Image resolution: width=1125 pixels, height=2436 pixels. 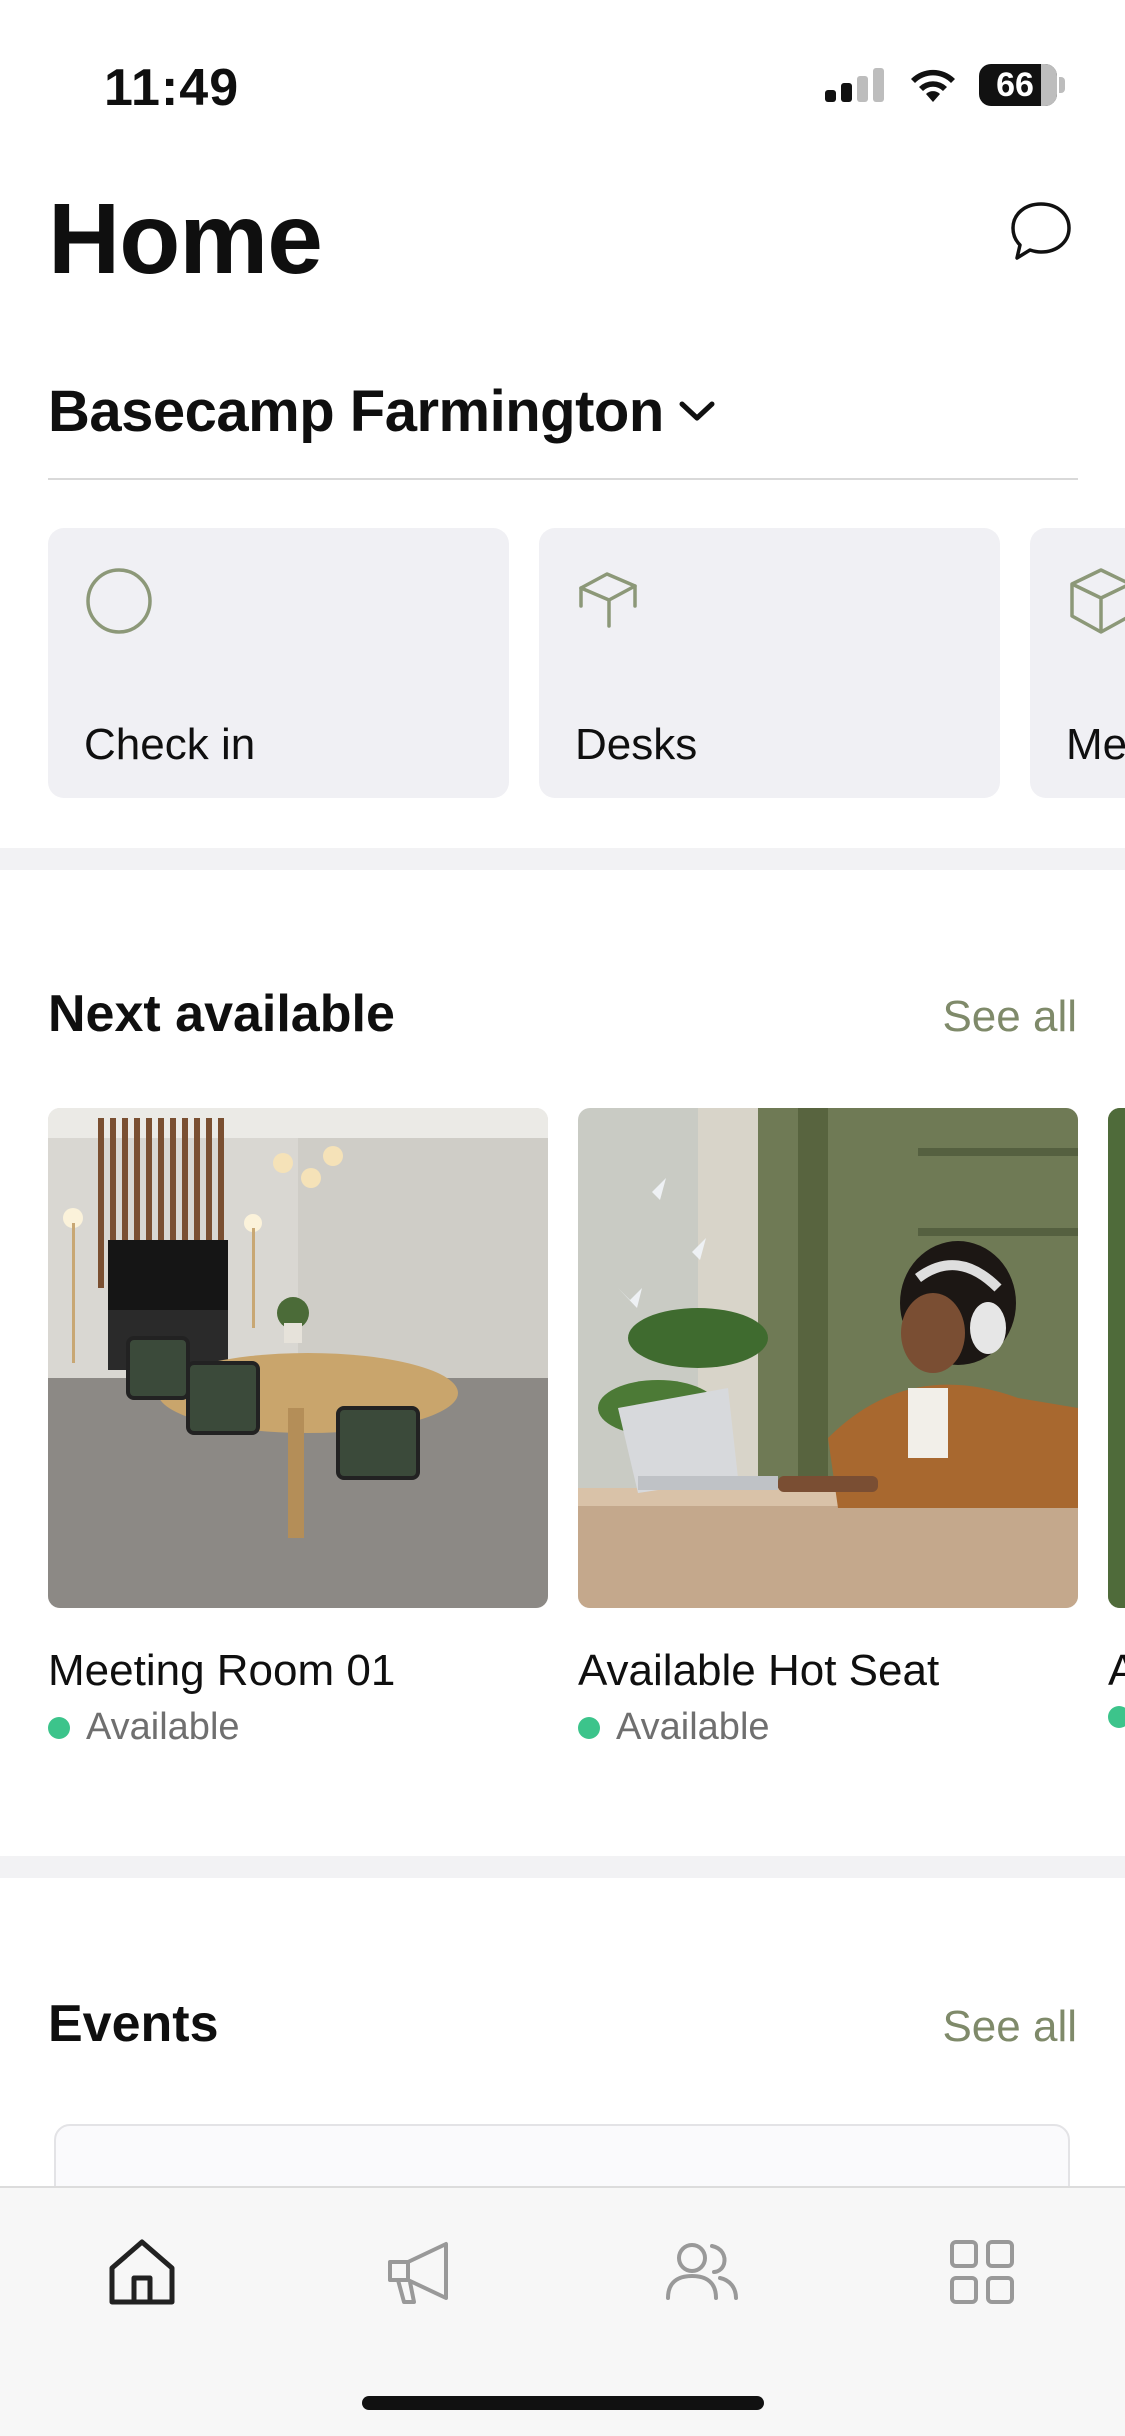 I want to click on space-name: A, so click(x=1116, y=1670).